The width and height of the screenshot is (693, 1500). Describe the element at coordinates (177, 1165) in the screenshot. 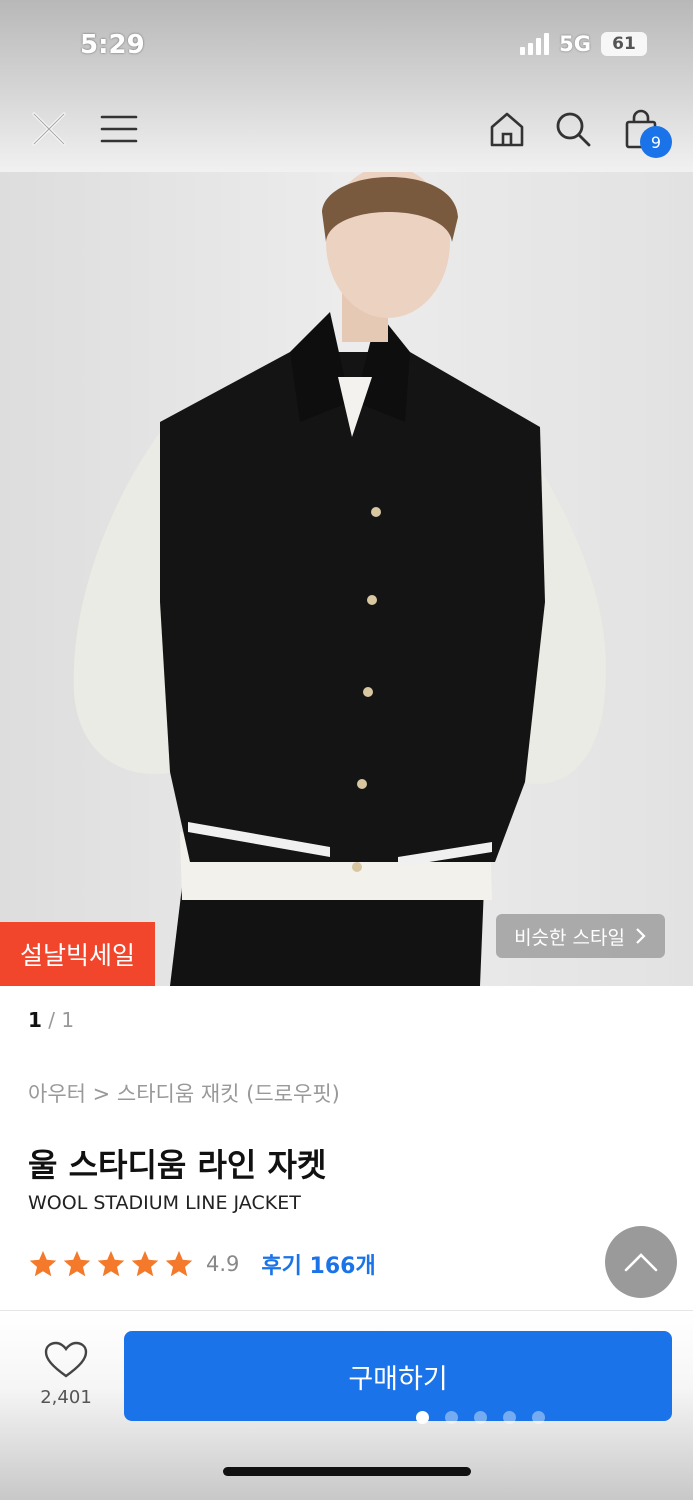

I see `product-title: 울 스타디움 라인 자켓` at that location.